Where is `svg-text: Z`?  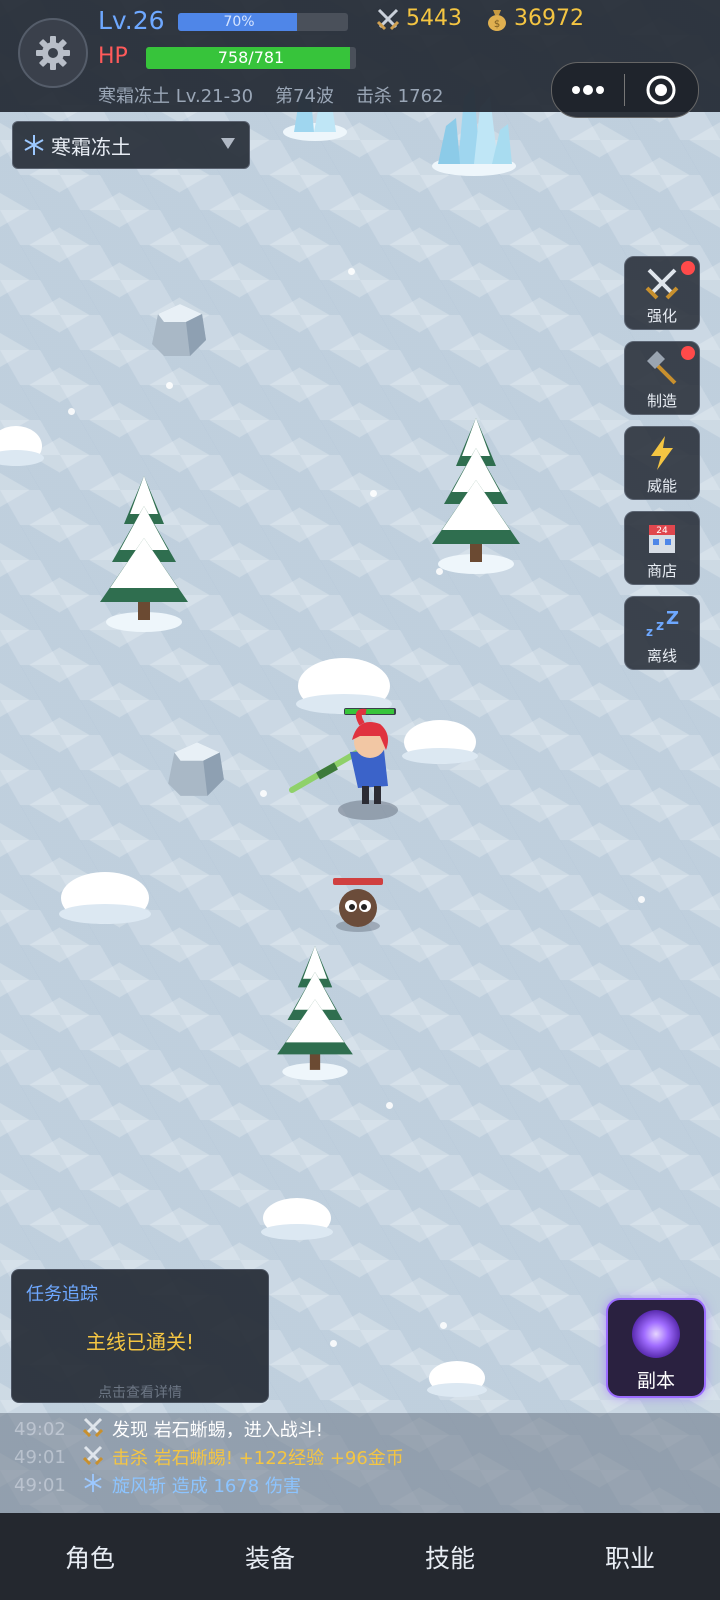 svg-text: Z is located at coordinates (672, 618).